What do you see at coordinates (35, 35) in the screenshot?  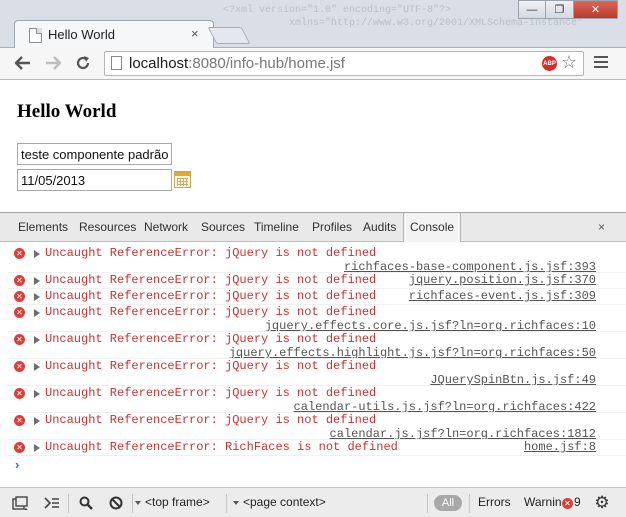 I see `page-favicon-icon` at bounding box center [35, 35].